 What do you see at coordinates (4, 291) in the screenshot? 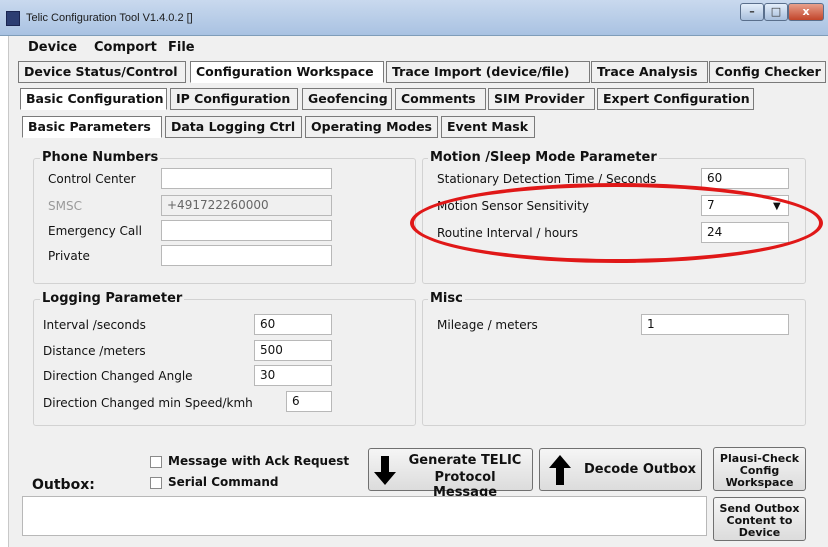
I see `window-left-edge` at bounding box center [4, 291].